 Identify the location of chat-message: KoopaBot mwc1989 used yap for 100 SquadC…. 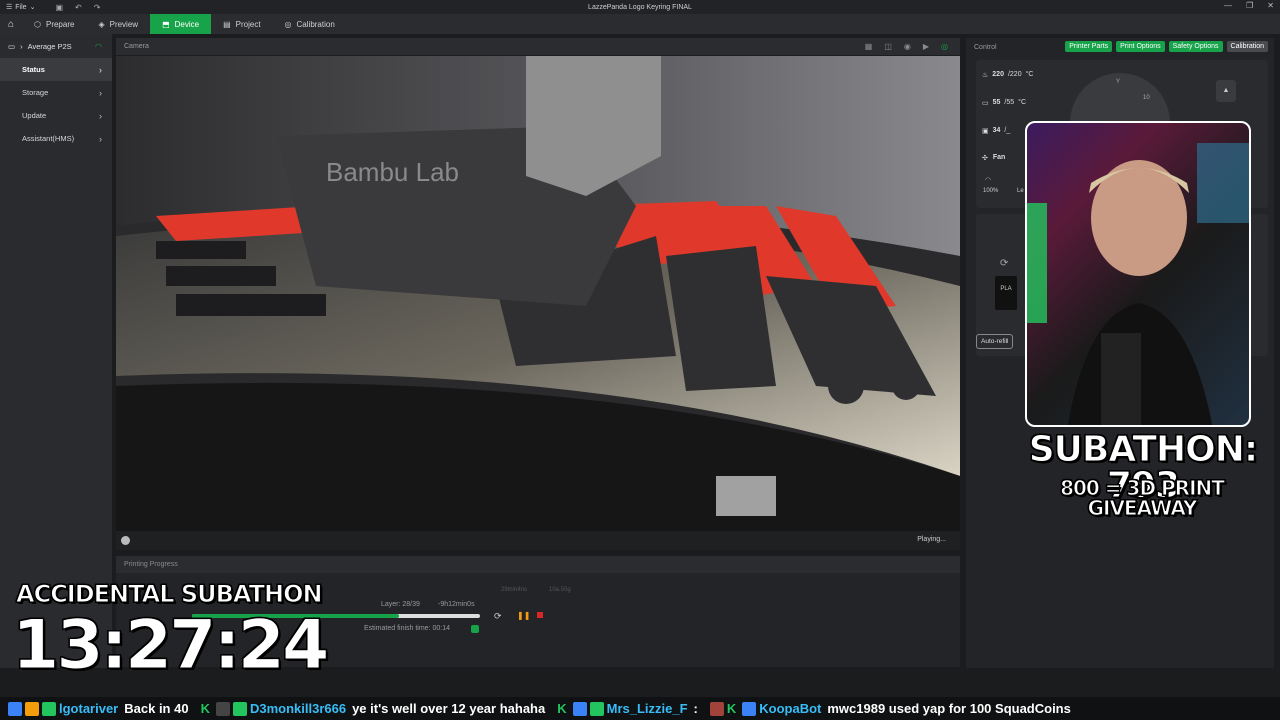
(915, 708).